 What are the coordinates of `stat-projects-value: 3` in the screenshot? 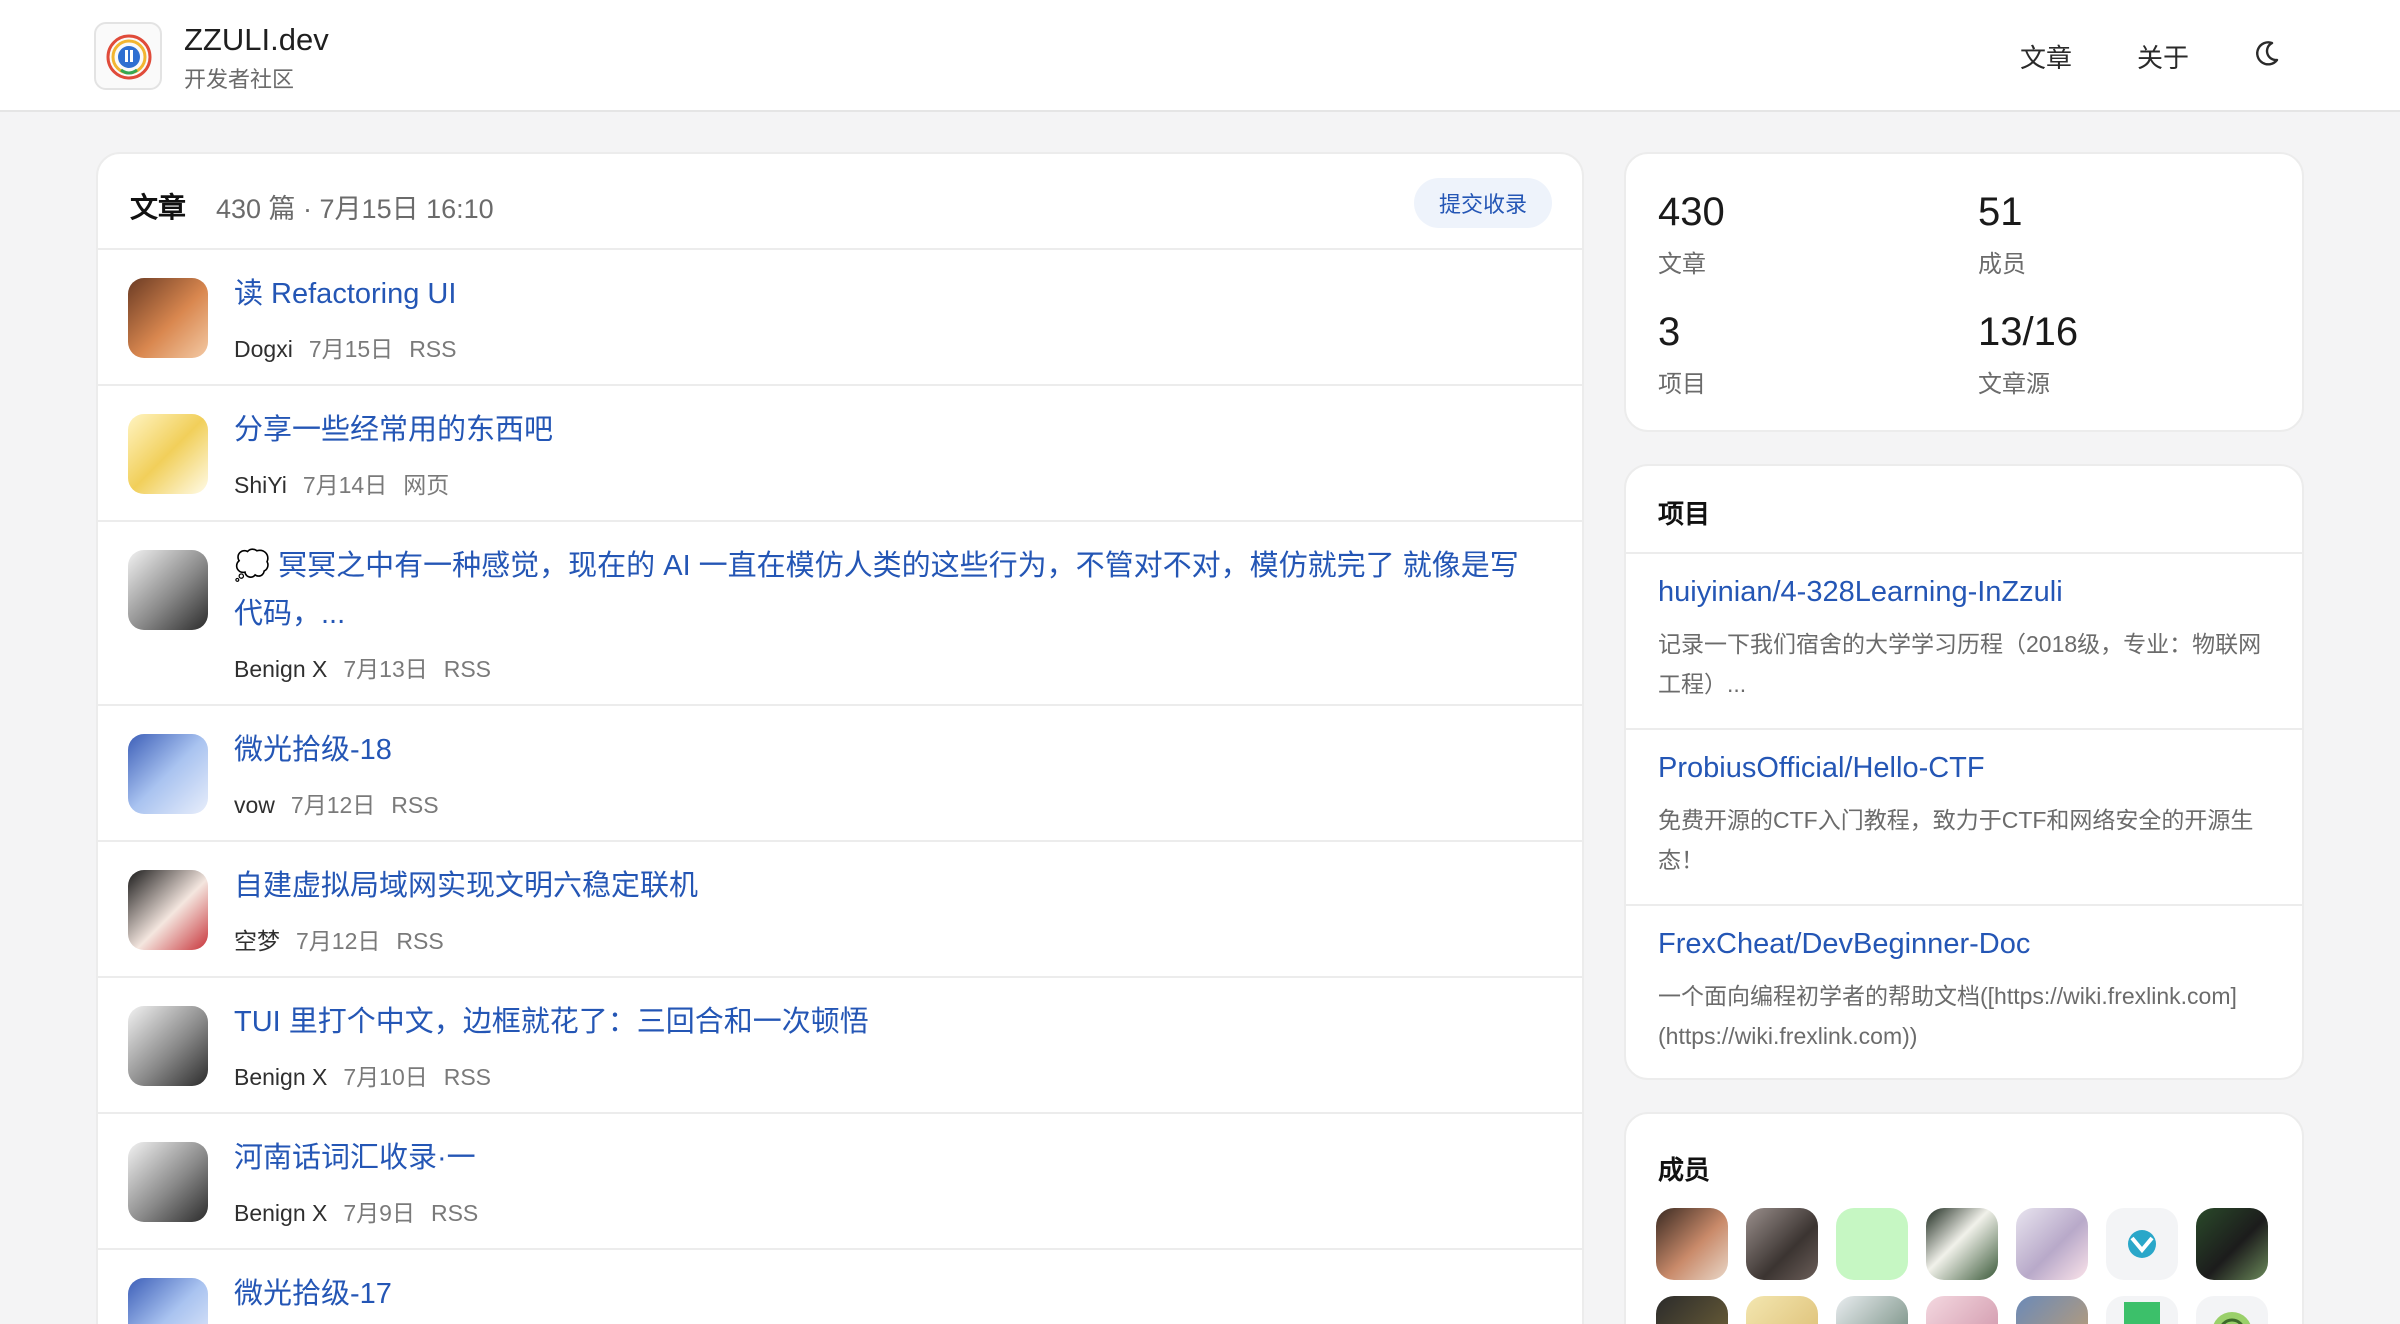 It's located at (1669, 332).